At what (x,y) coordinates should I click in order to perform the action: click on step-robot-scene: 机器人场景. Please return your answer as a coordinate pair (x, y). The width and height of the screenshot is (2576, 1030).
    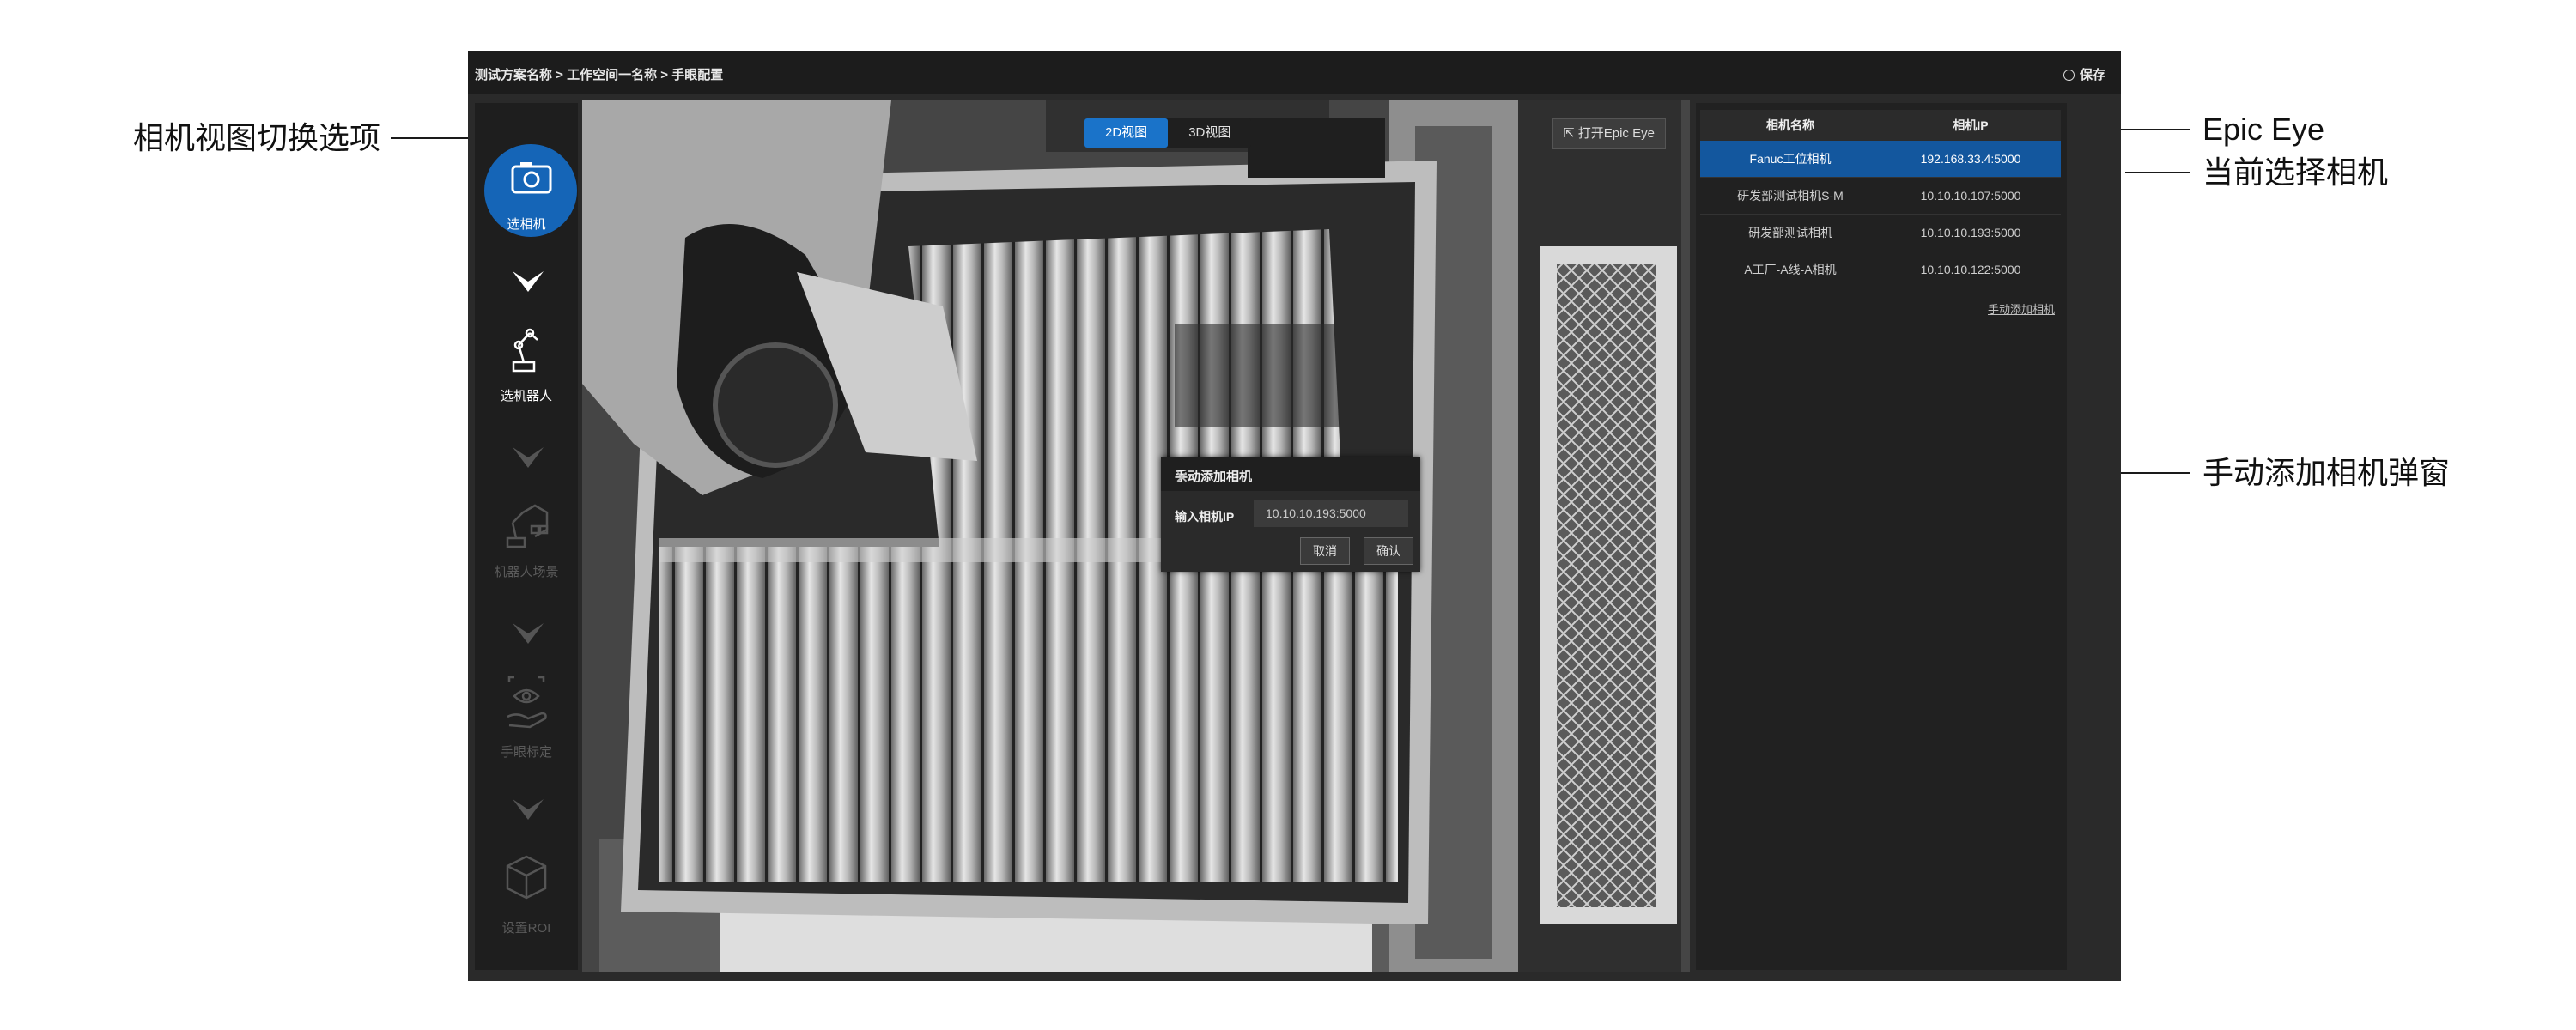
    Looking at the image, I should click on (526, 545).